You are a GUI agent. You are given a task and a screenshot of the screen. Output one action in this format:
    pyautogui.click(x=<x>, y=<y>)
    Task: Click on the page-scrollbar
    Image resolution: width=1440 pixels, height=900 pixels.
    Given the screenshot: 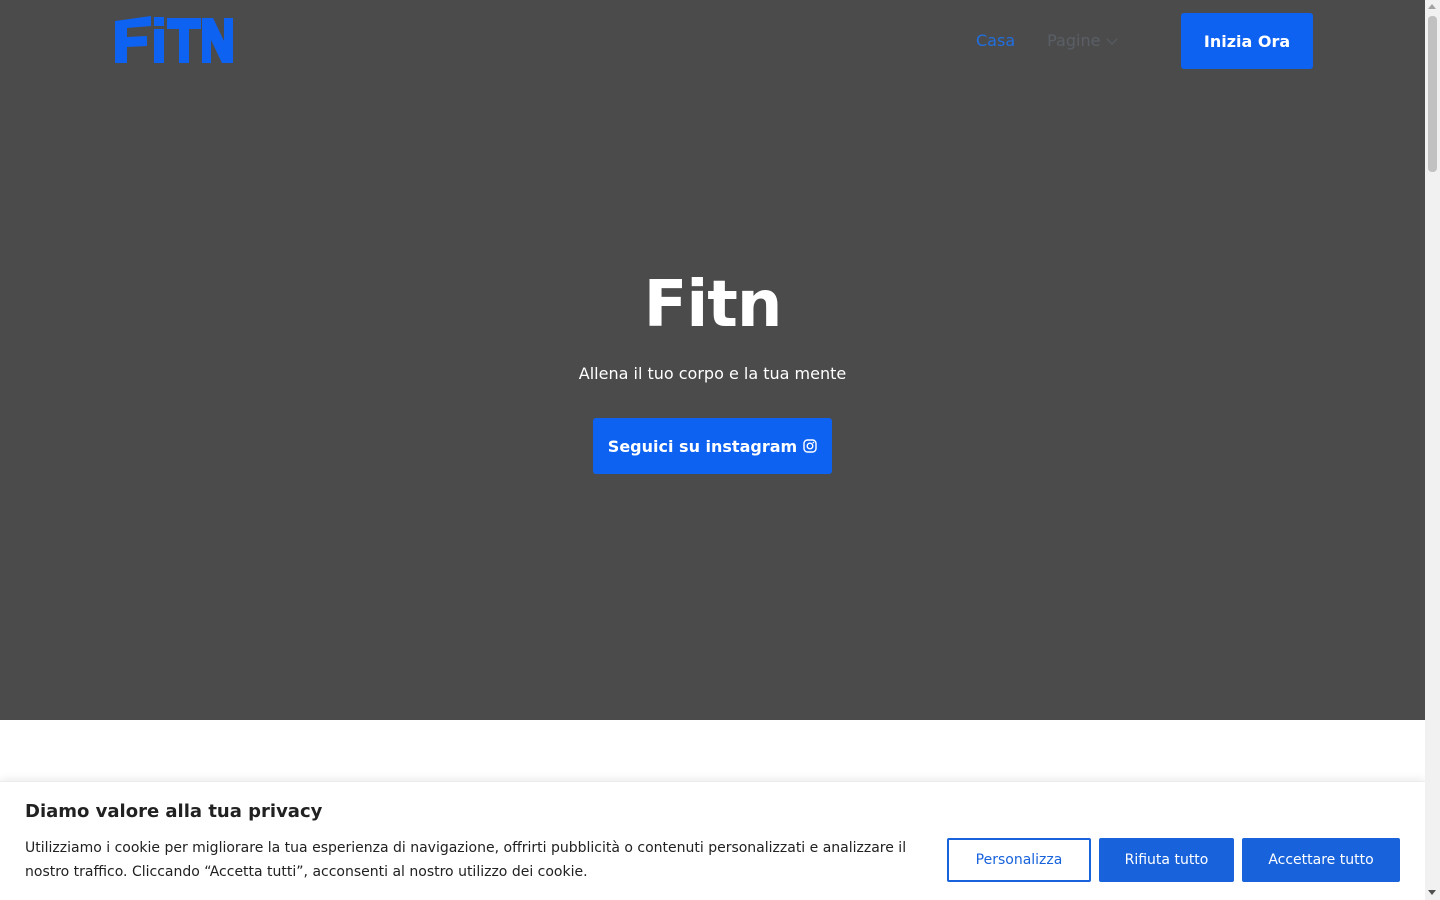 What is the action you would take?
    pyautogui.click(x=1432, y=450)
    